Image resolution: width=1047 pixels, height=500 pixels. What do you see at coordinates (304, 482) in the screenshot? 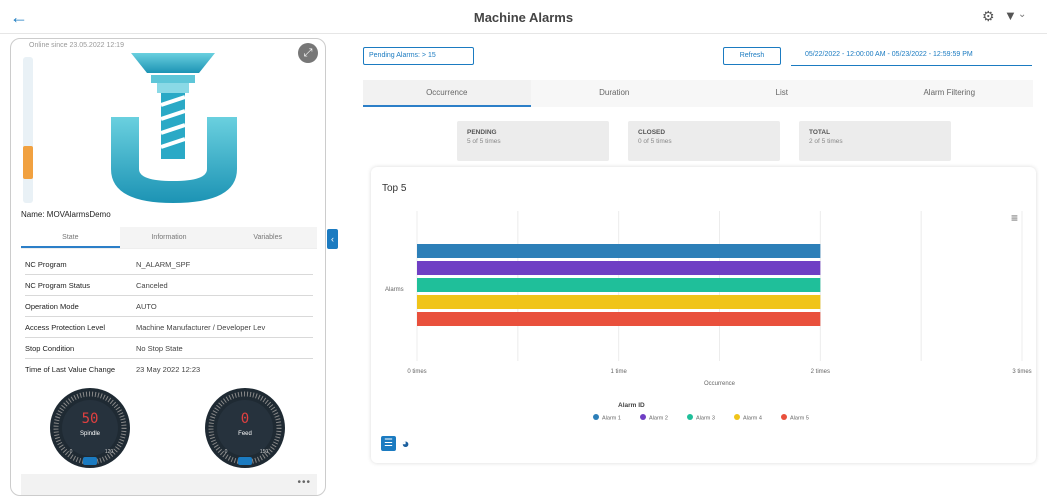
I see `more-icon: •••` at bounding box center [304, 482].